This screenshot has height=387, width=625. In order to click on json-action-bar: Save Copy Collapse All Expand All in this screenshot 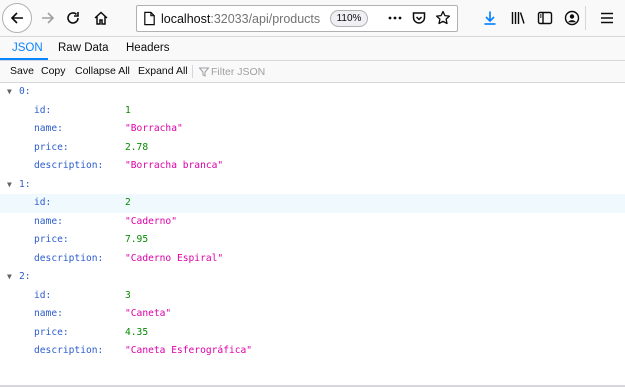, I will do `click(312, 72)`.